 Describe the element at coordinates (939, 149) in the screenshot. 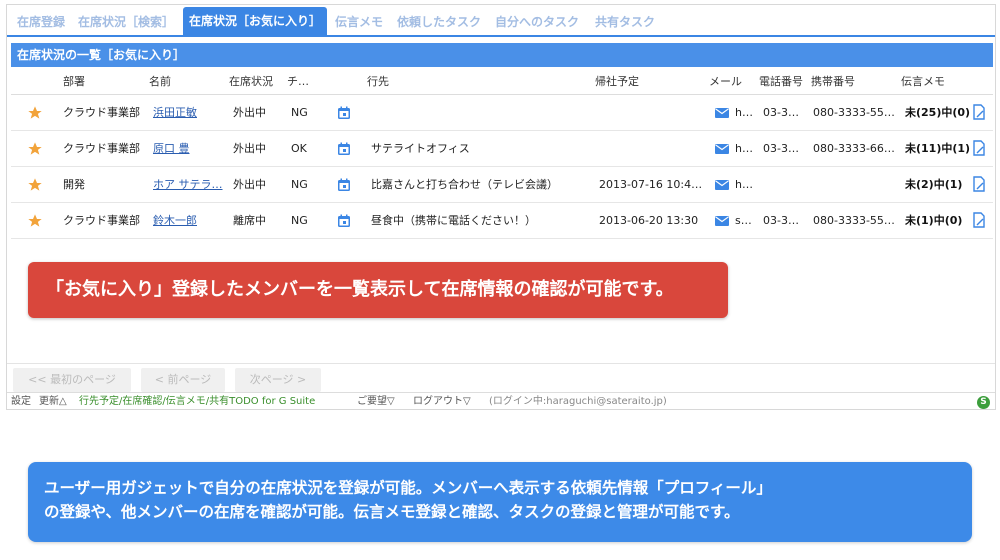

I see `cell-memo: 未(11)中(1)` at that location.